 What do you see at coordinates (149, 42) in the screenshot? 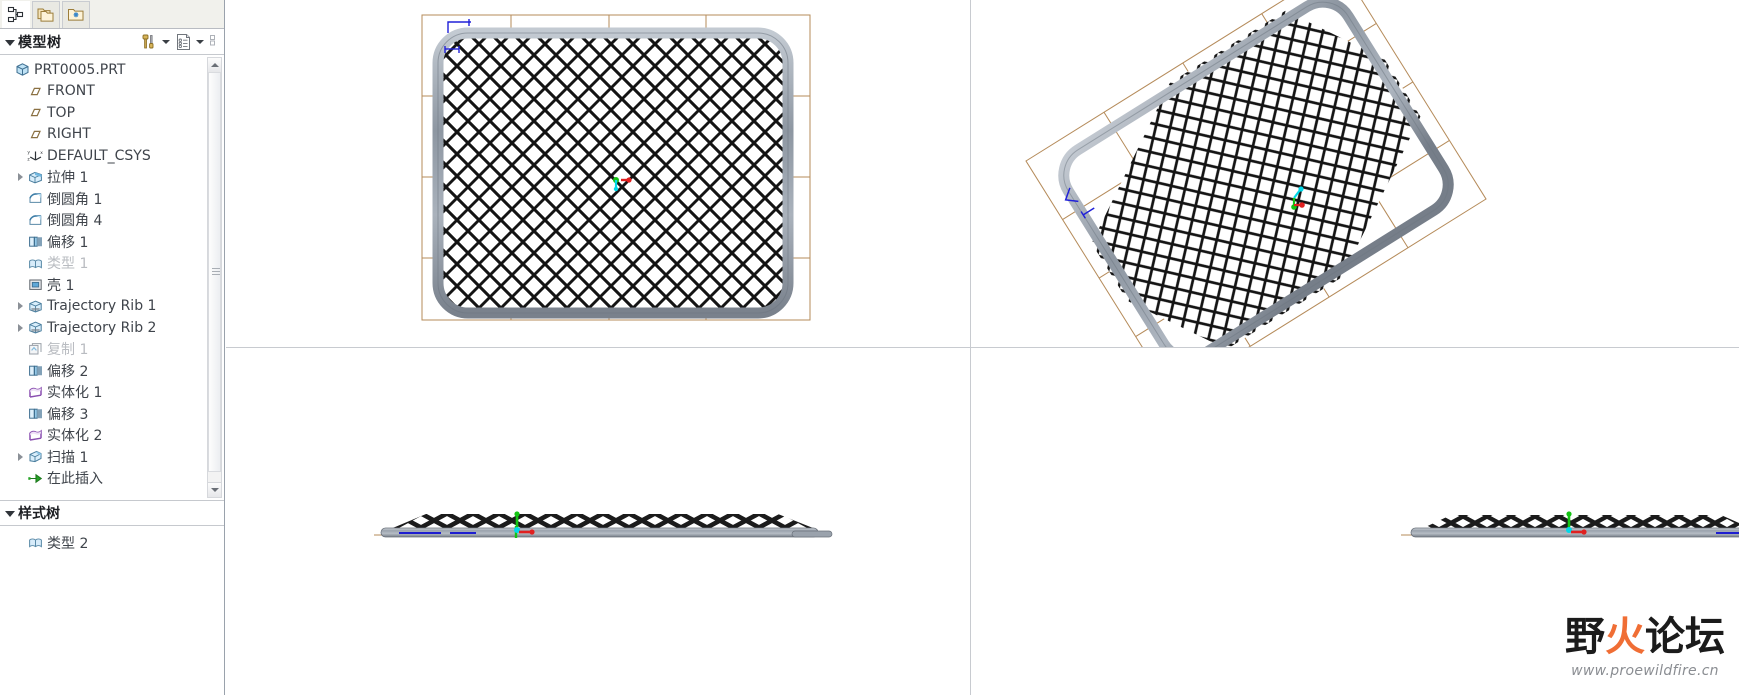
I see `tools-icon` at bounding box center [149, 42].